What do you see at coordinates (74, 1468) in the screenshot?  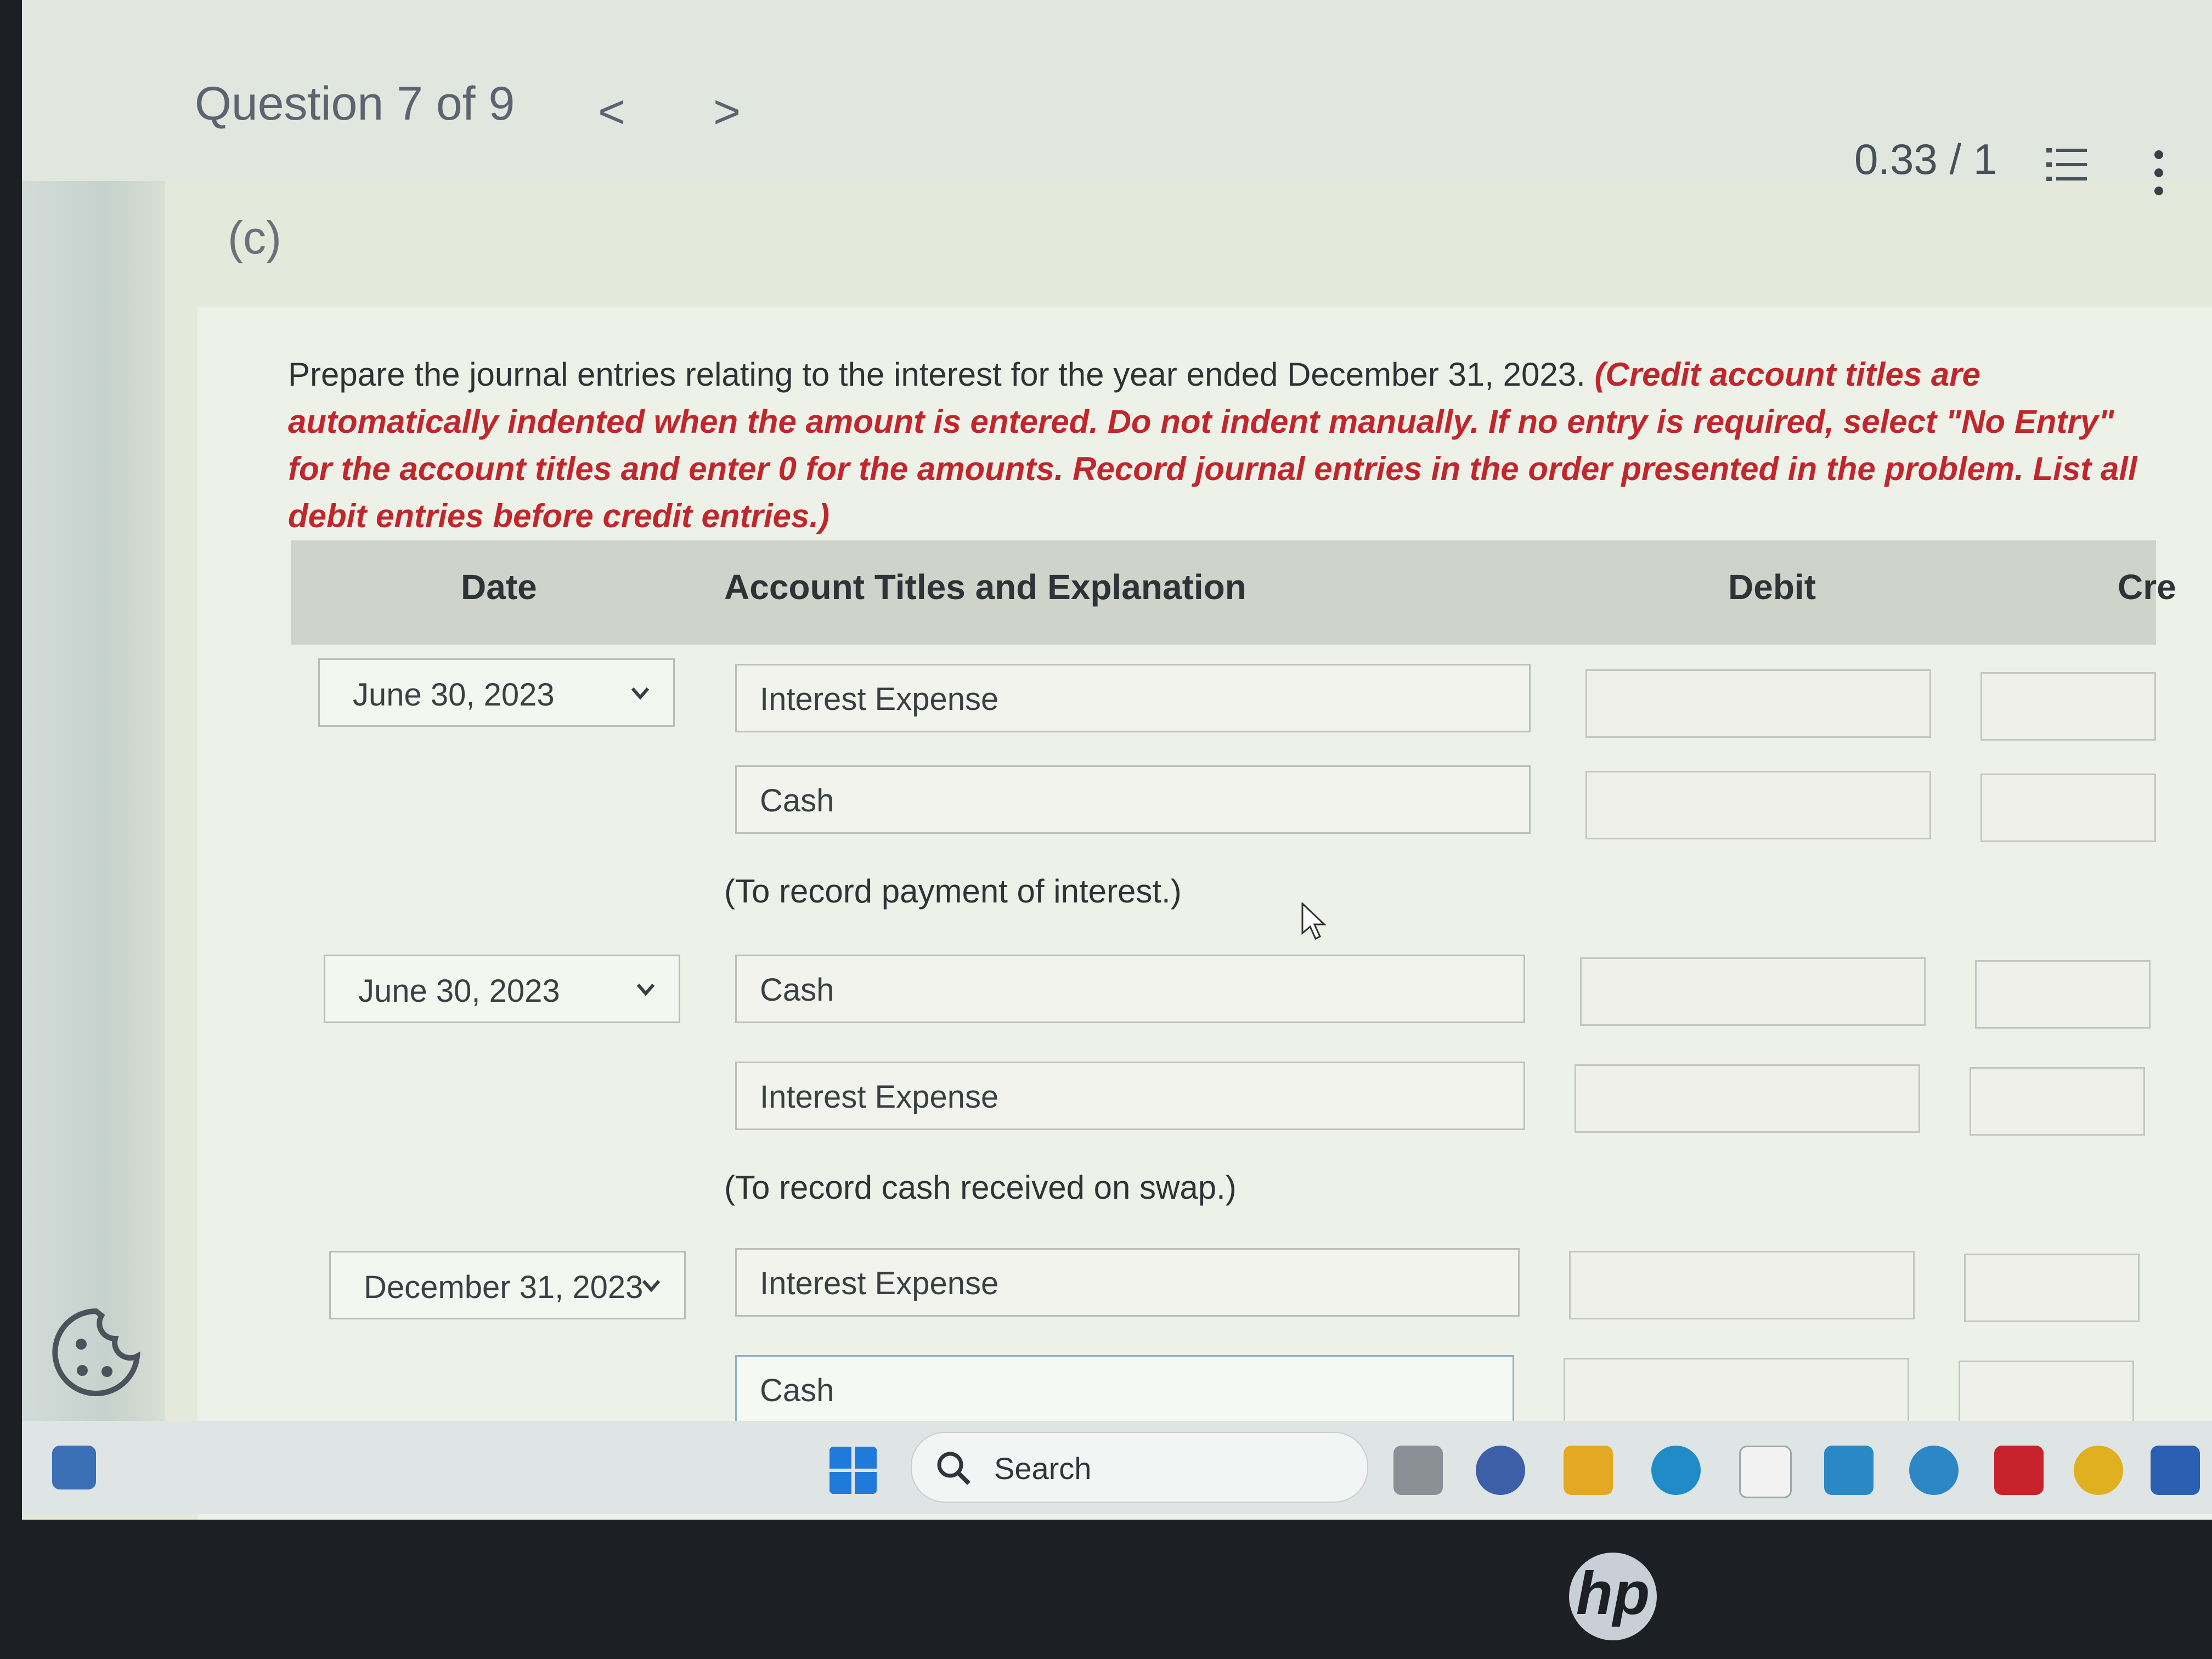 I see `widgets-icon` at bounding box center [74, 1468].